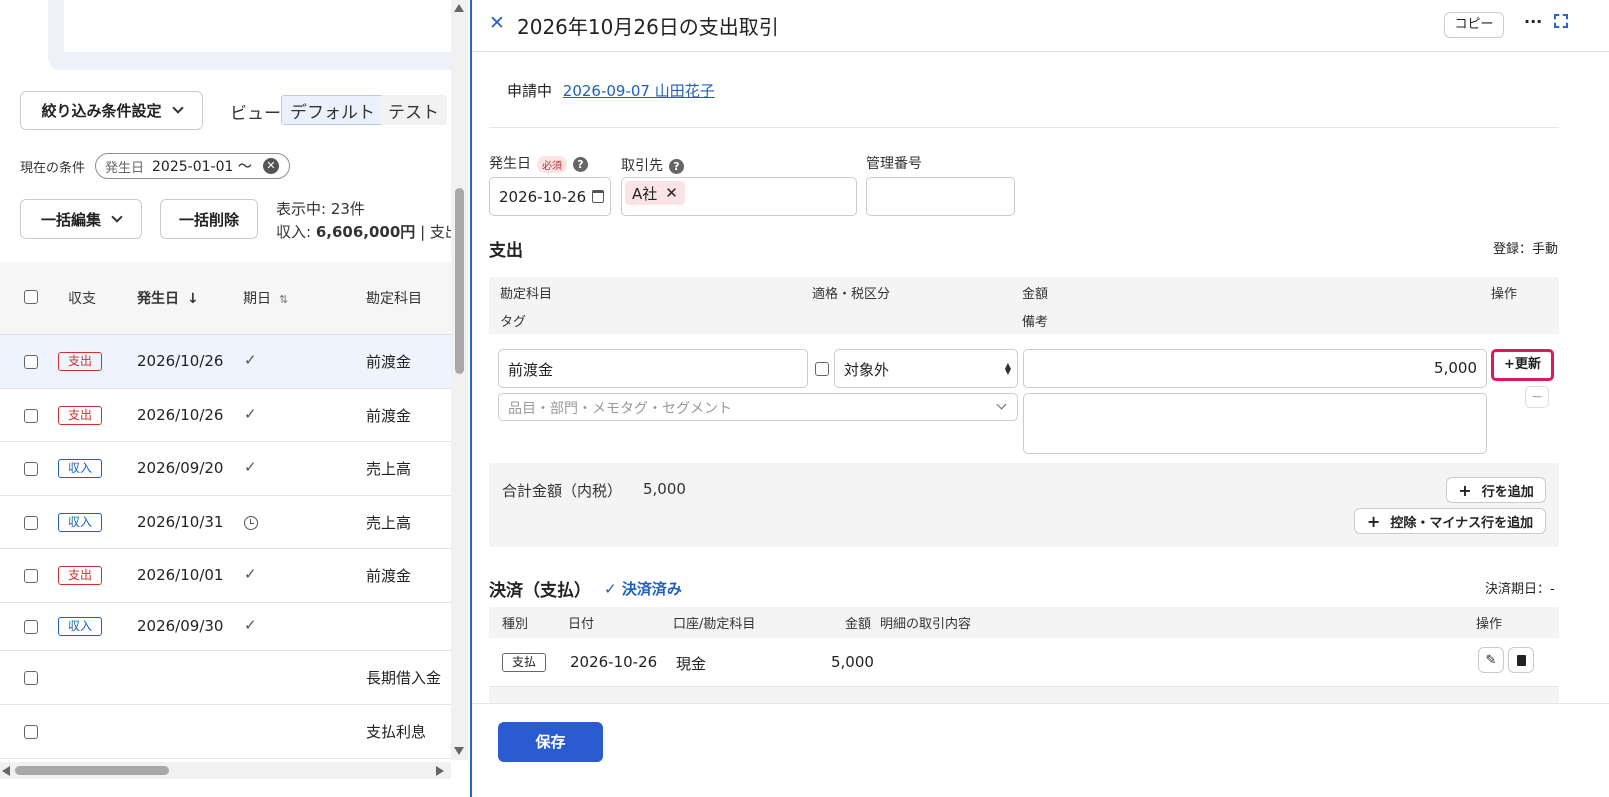 This screenshot has width=1609, height=797. Describe the element at coordinates (413, 110) in the screenshot. I see `view-tab-test: テスト` at that location.